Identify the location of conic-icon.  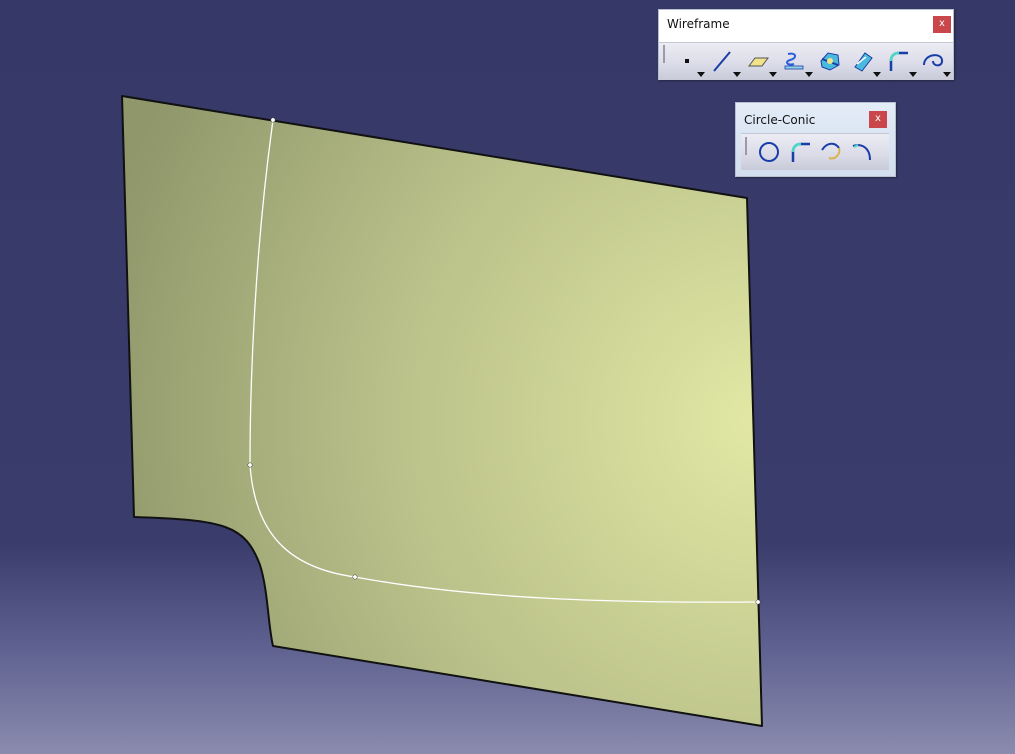
(862, 152).